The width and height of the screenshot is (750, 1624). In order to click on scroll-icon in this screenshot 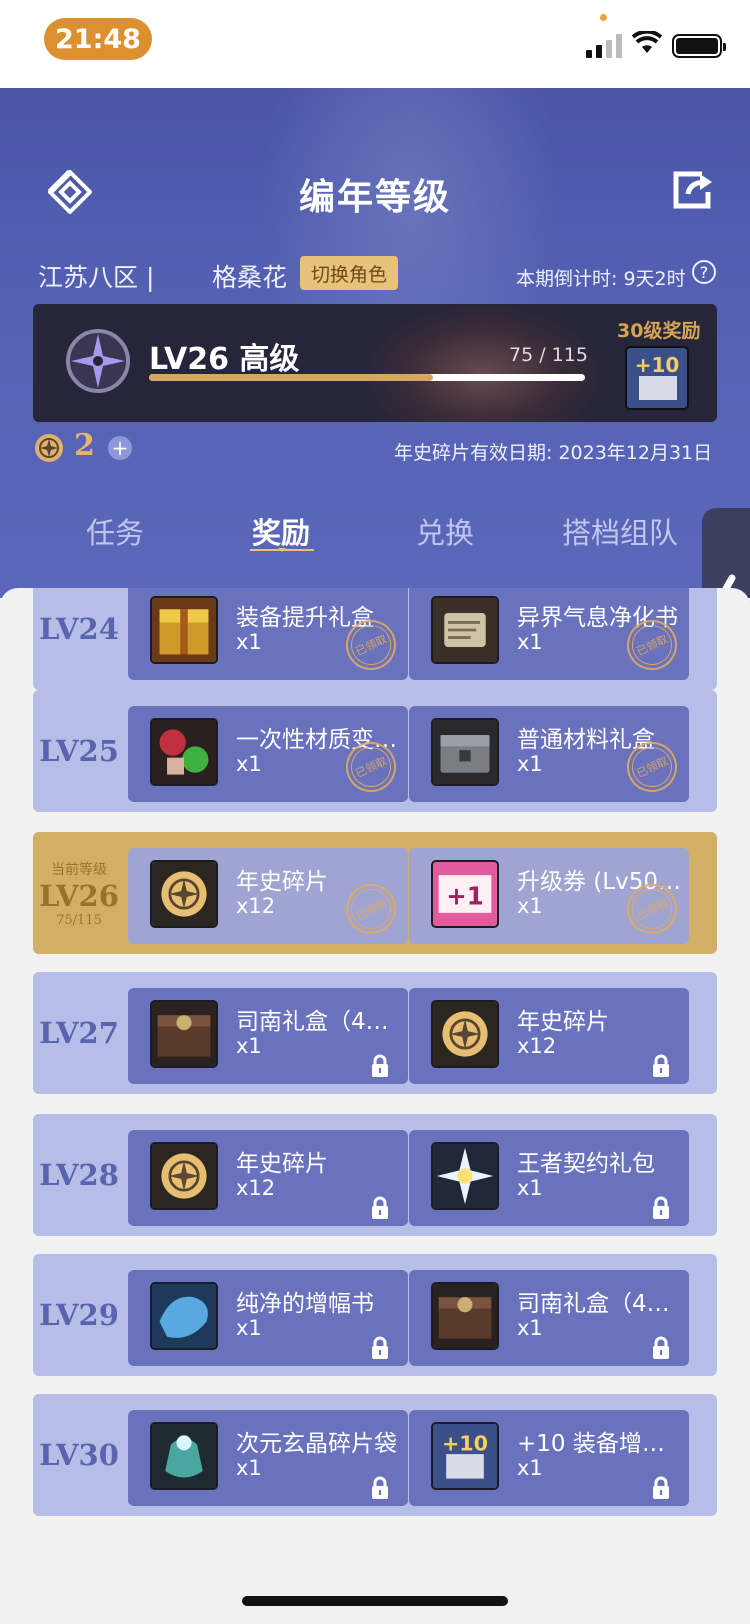, I will do `click(465, 630)`.